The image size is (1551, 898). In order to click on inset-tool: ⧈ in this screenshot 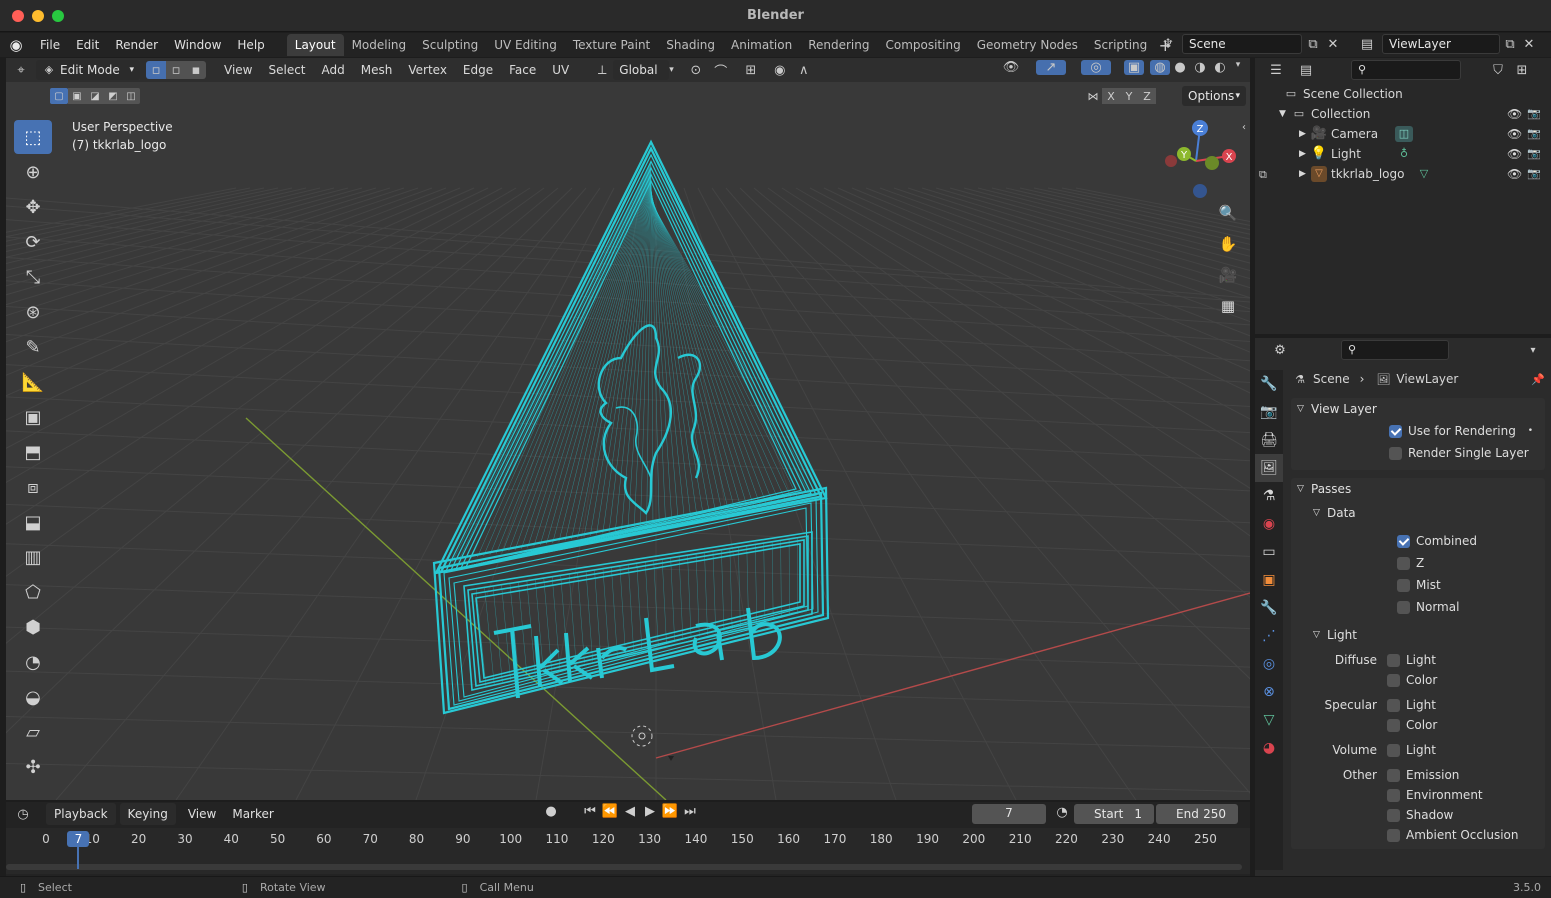, I will do `click(33, 487)`.